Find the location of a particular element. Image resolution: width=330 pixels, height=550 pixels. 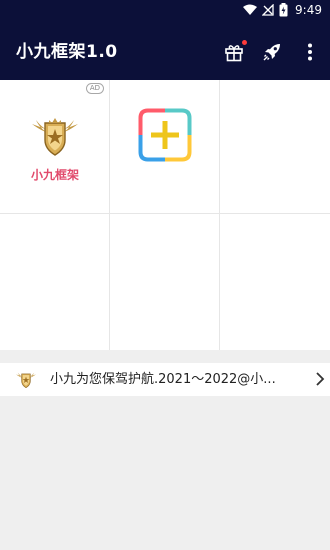

more-vertical-icon is located at coordinates (310, 52).